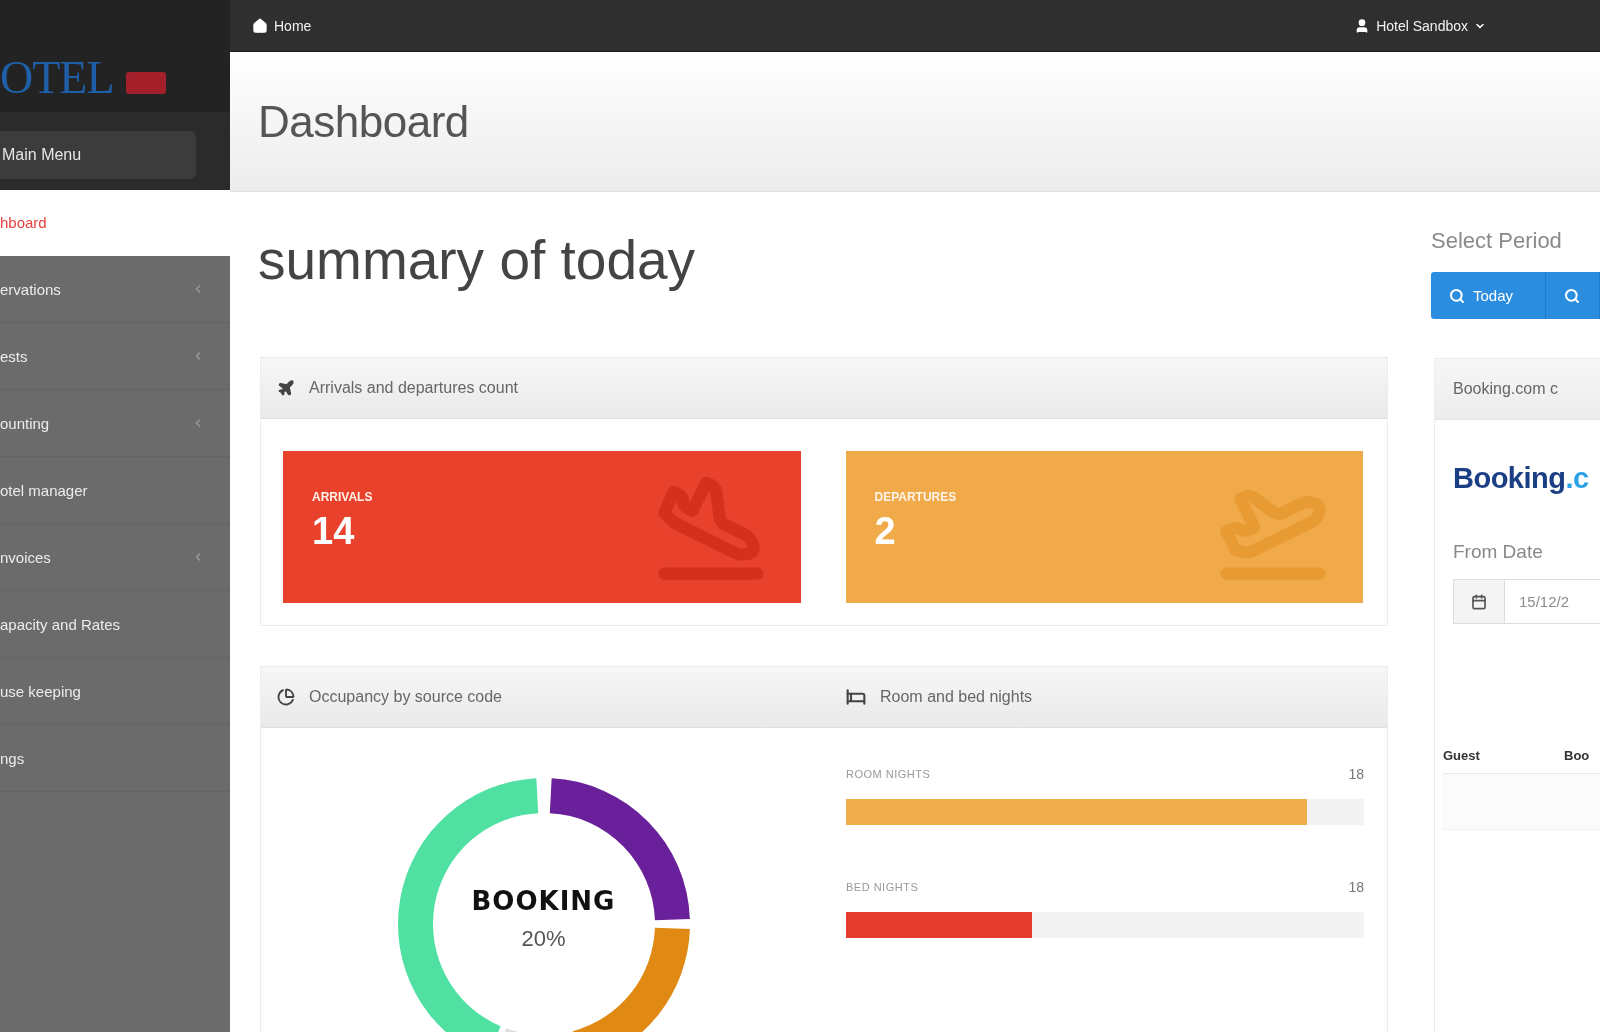 The width and height of the screenshot is (1600, 1032). I want to click on nav-item: hboard, so click(115, 223).